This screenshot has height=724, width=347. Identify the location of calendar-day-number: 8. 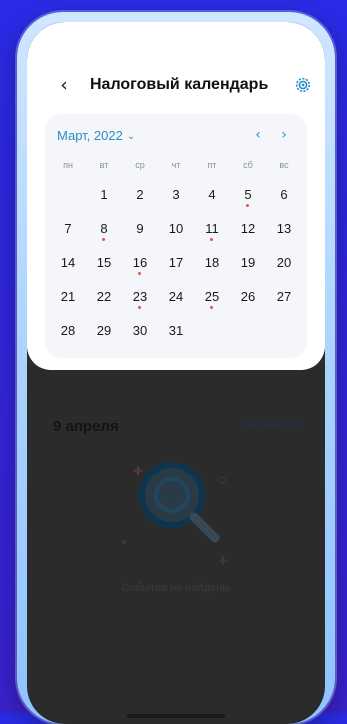
(104, 228).